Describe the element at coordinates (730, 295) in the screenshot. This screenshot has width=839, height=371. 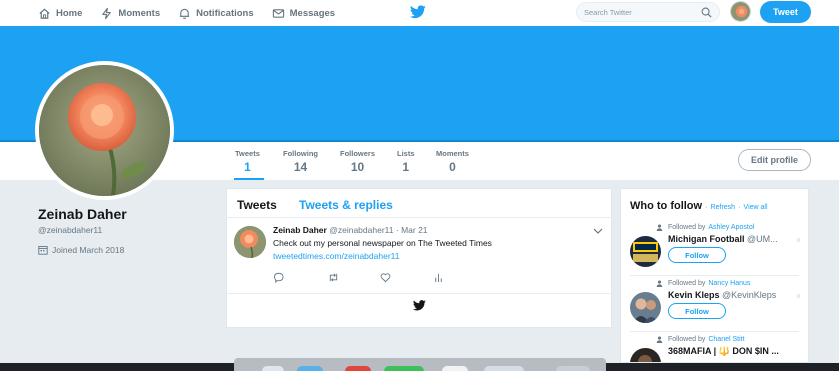
I see `suggestion-name: Kevin Kleps @KevinKleps` at that location.